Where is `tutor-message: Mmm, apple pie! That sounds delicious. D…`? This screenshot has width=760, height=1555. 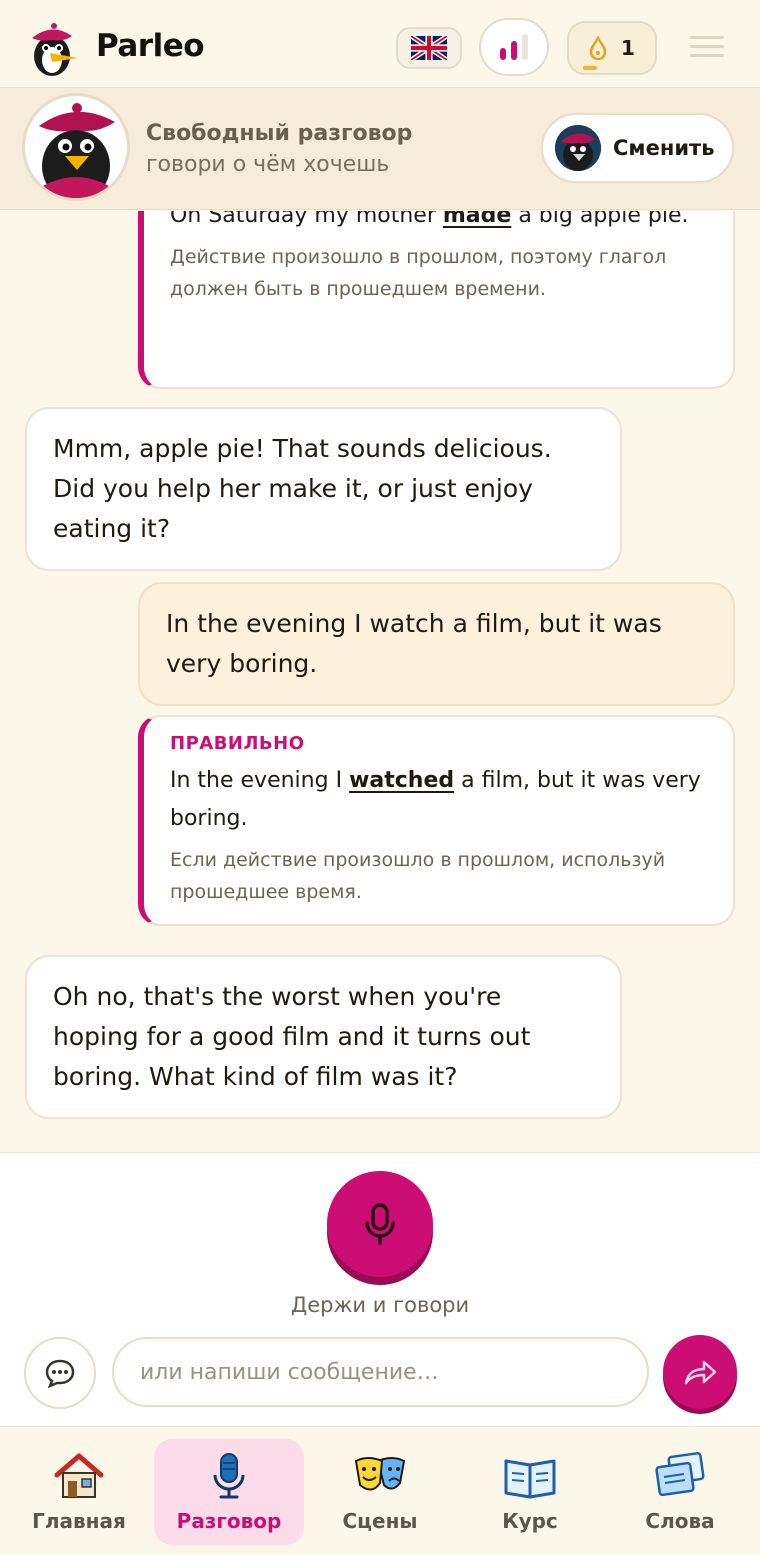
tutor-message: Mmm, apple pie! That sounds delicious. D… is located at coordinates (323, 489).